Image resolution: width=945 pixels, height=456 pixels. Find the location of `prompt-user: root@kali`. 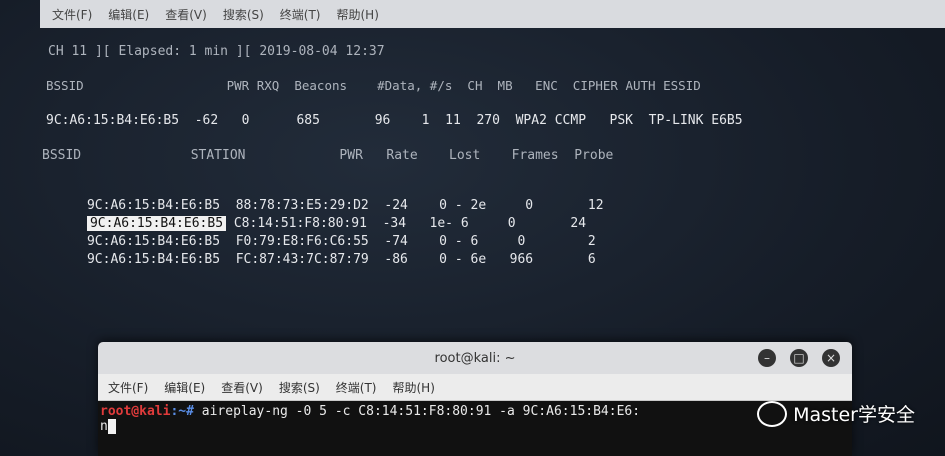

prompt-user: root@kali is located at coordinates (135, 411).